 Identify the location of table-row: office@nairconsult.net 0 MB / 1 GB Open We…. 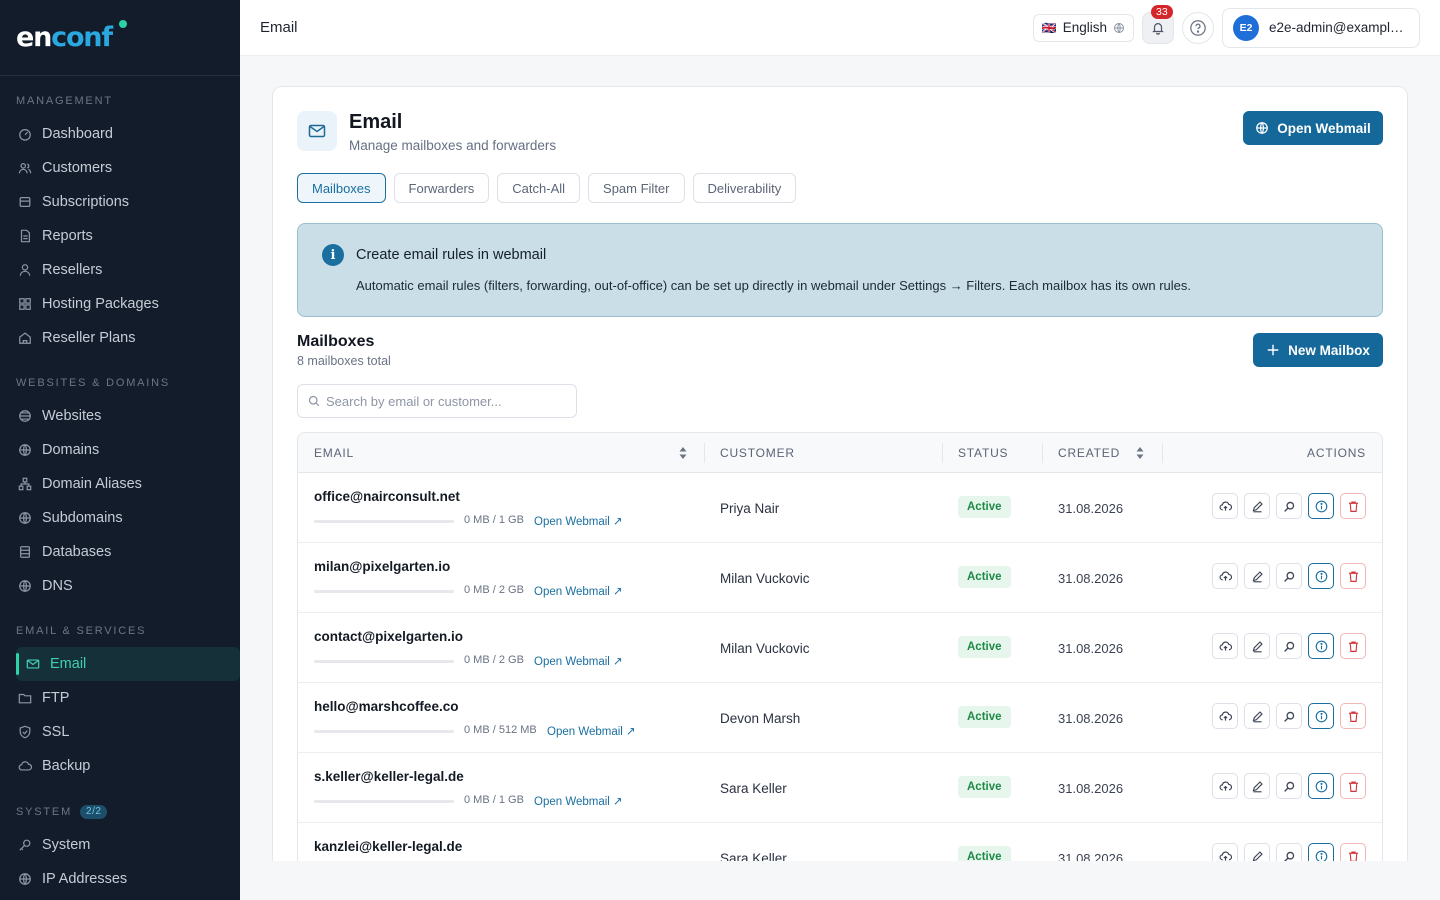
(840, 508).